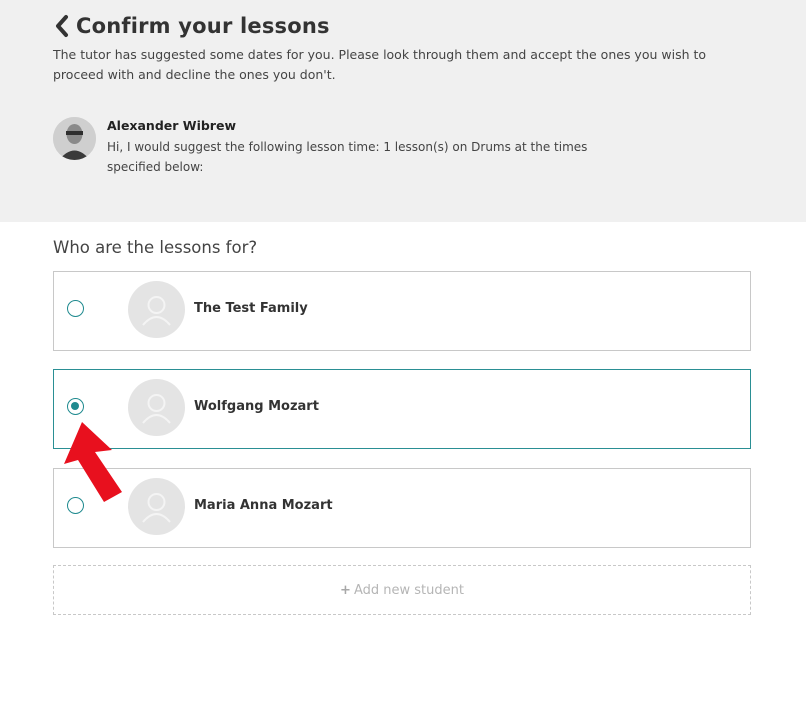  I want to click on add-student-button: + Add new student, so click(402, 590).